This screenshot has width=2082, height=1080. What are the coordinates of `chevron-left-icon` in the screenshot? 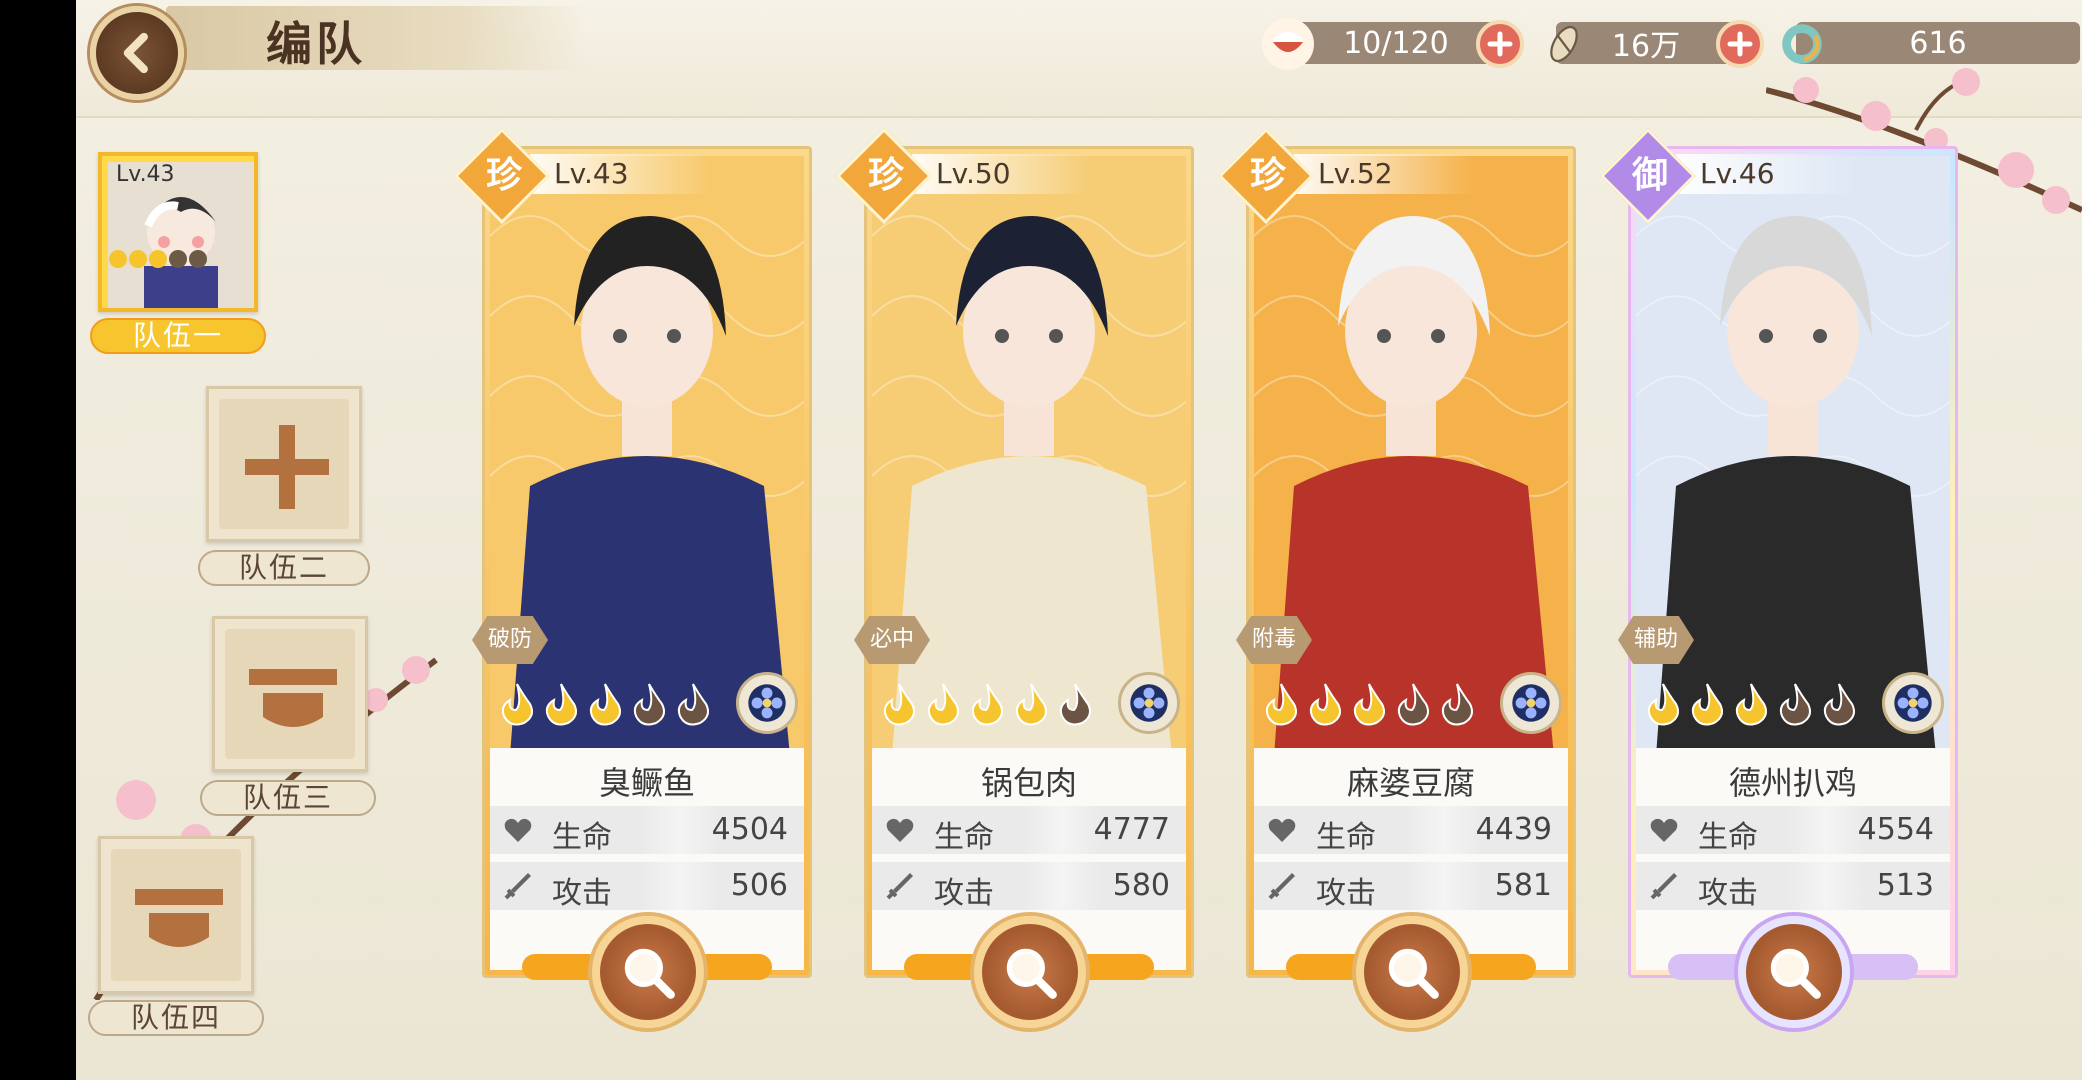 It's located at (135, 53).